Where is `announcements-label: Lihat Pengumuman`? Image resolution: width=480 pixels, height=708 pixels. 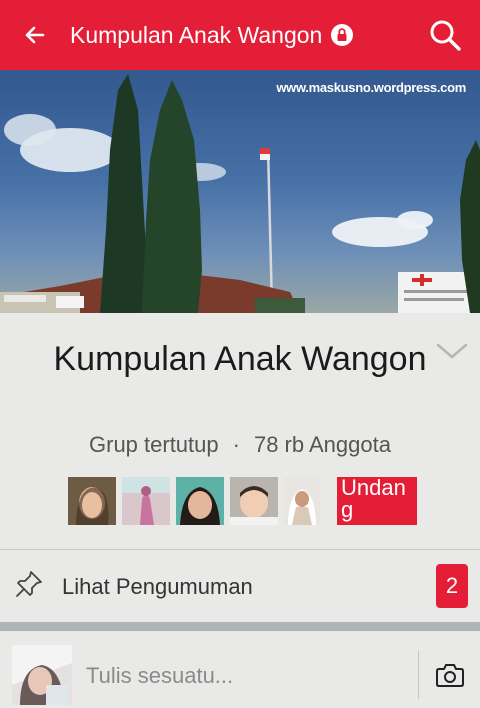
announcements-label: Lihat Pengumuman is located at coordinates (157, 586).